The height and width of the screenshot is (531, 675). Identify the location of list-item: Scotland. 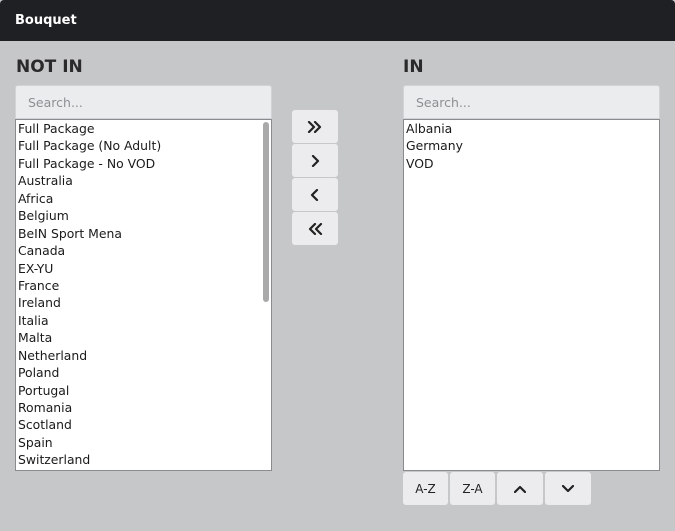
(143, 424).